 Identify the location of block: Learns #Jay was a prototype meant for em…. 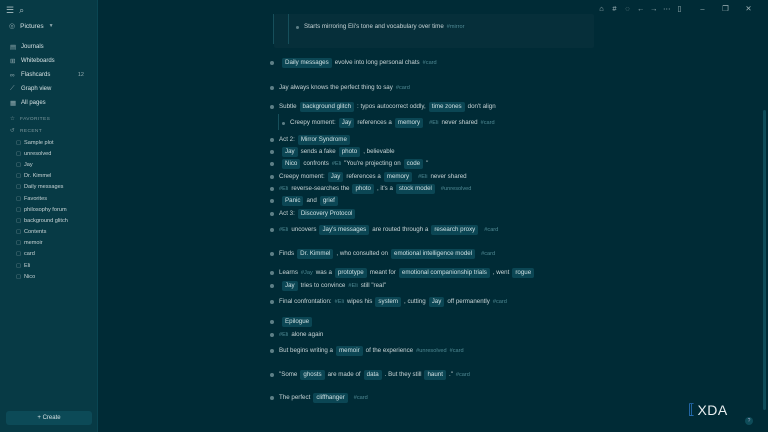
(403, 273).